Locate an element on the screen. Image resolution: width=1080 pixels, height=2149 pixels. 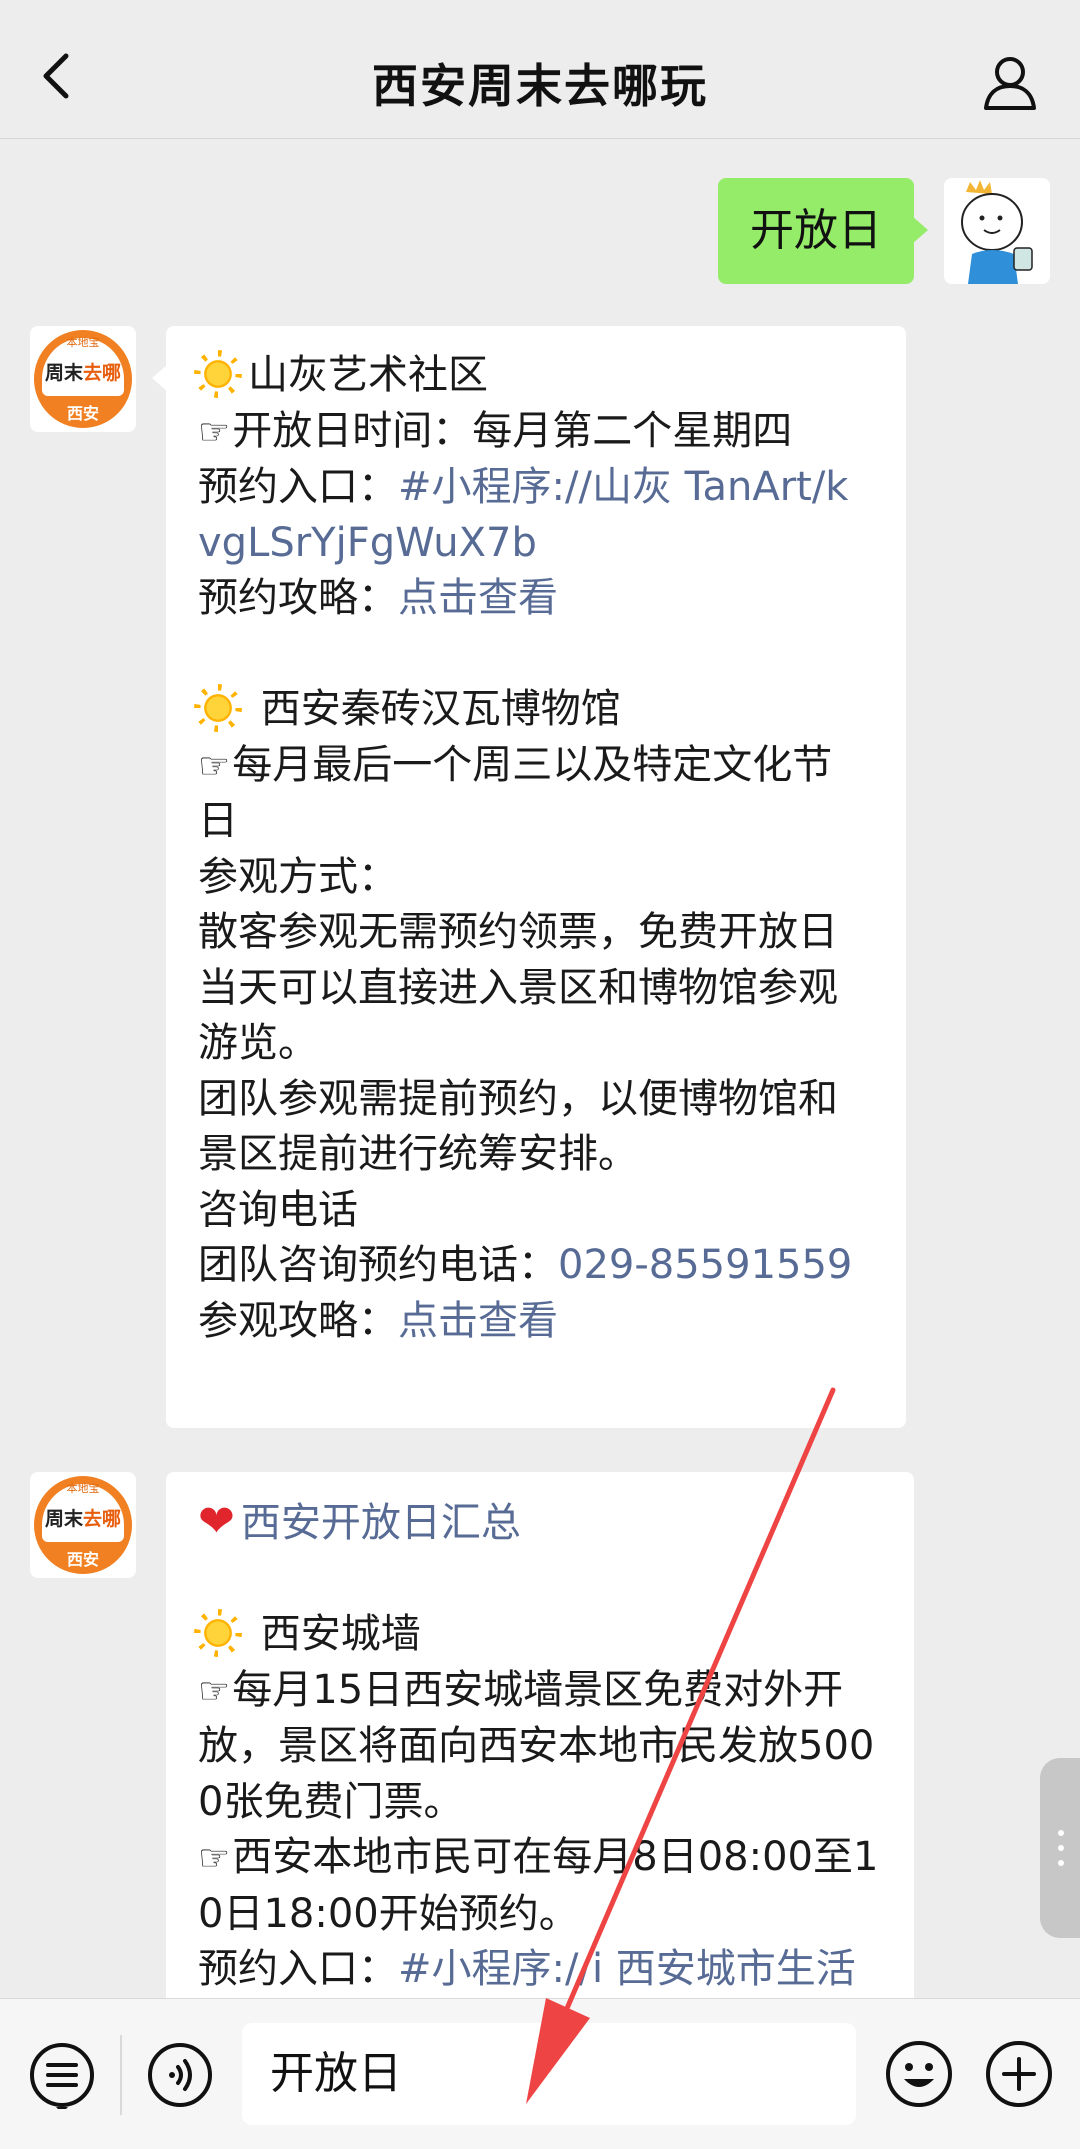
chat-header: 西安周末去哪玩 is located at coordinates (540, 69).